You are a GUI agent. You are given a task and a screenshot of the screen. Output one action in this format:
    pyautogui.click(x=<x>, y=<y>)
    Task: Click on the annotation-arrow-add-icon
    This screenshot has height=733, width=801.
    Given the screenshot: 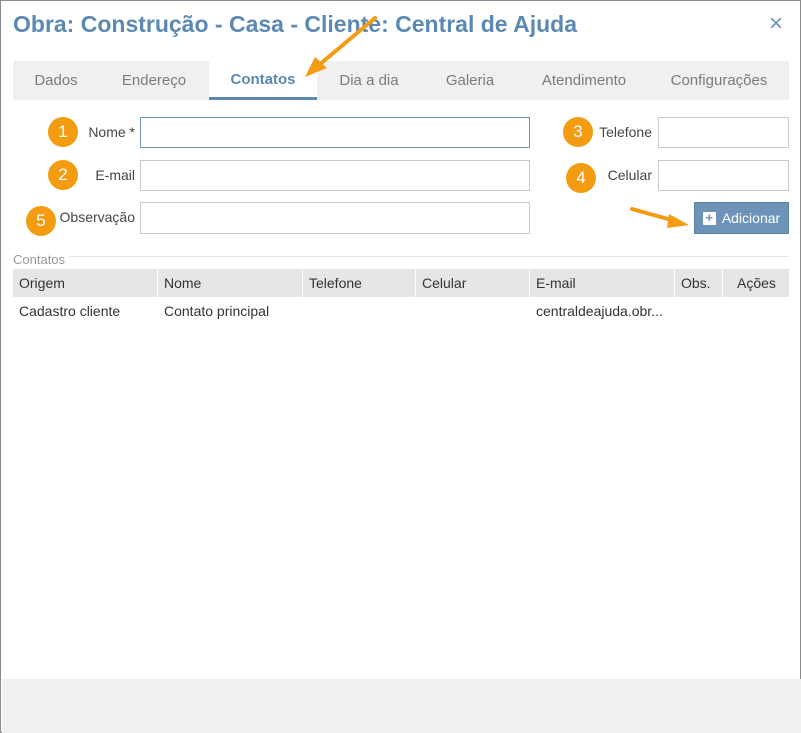 What is the action you would take?
    pyautogui.click(x=659, y=217)
    